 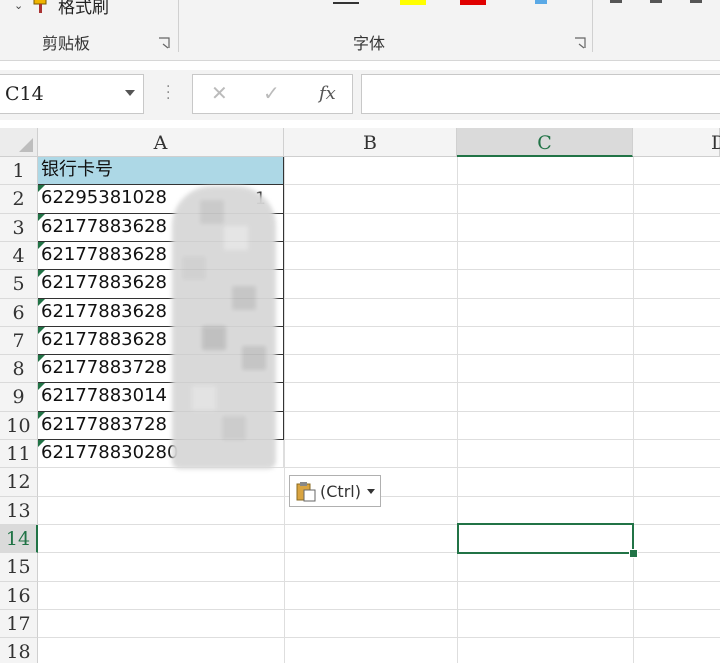 What do you see at coordinates (19, 199) in the screenshot?
I see `row-header-2: 2` at bounding box center [19, 199].